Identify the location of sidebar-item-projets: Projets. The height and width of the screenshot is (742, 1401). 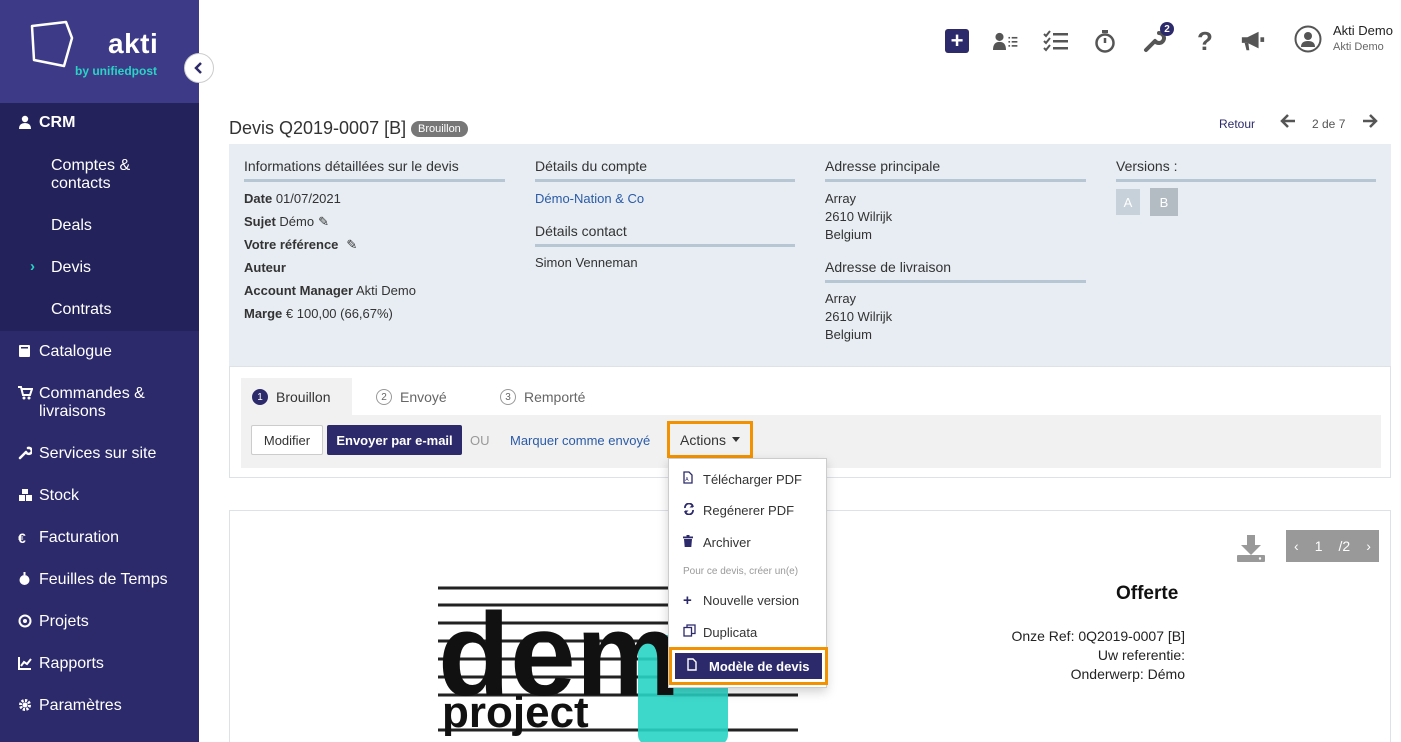
(53, 622).